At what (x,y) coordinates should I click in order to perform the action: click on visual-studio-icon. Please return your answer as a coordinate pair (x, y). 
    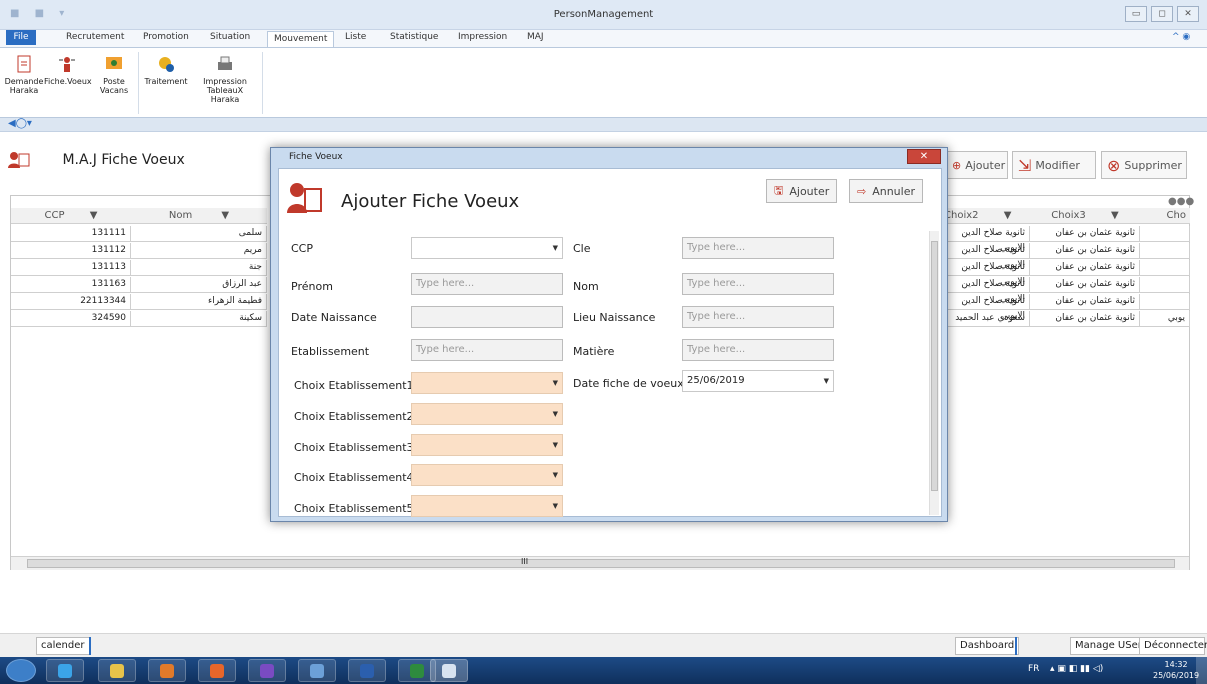
    Looking at the image, I should click on (267, 670).